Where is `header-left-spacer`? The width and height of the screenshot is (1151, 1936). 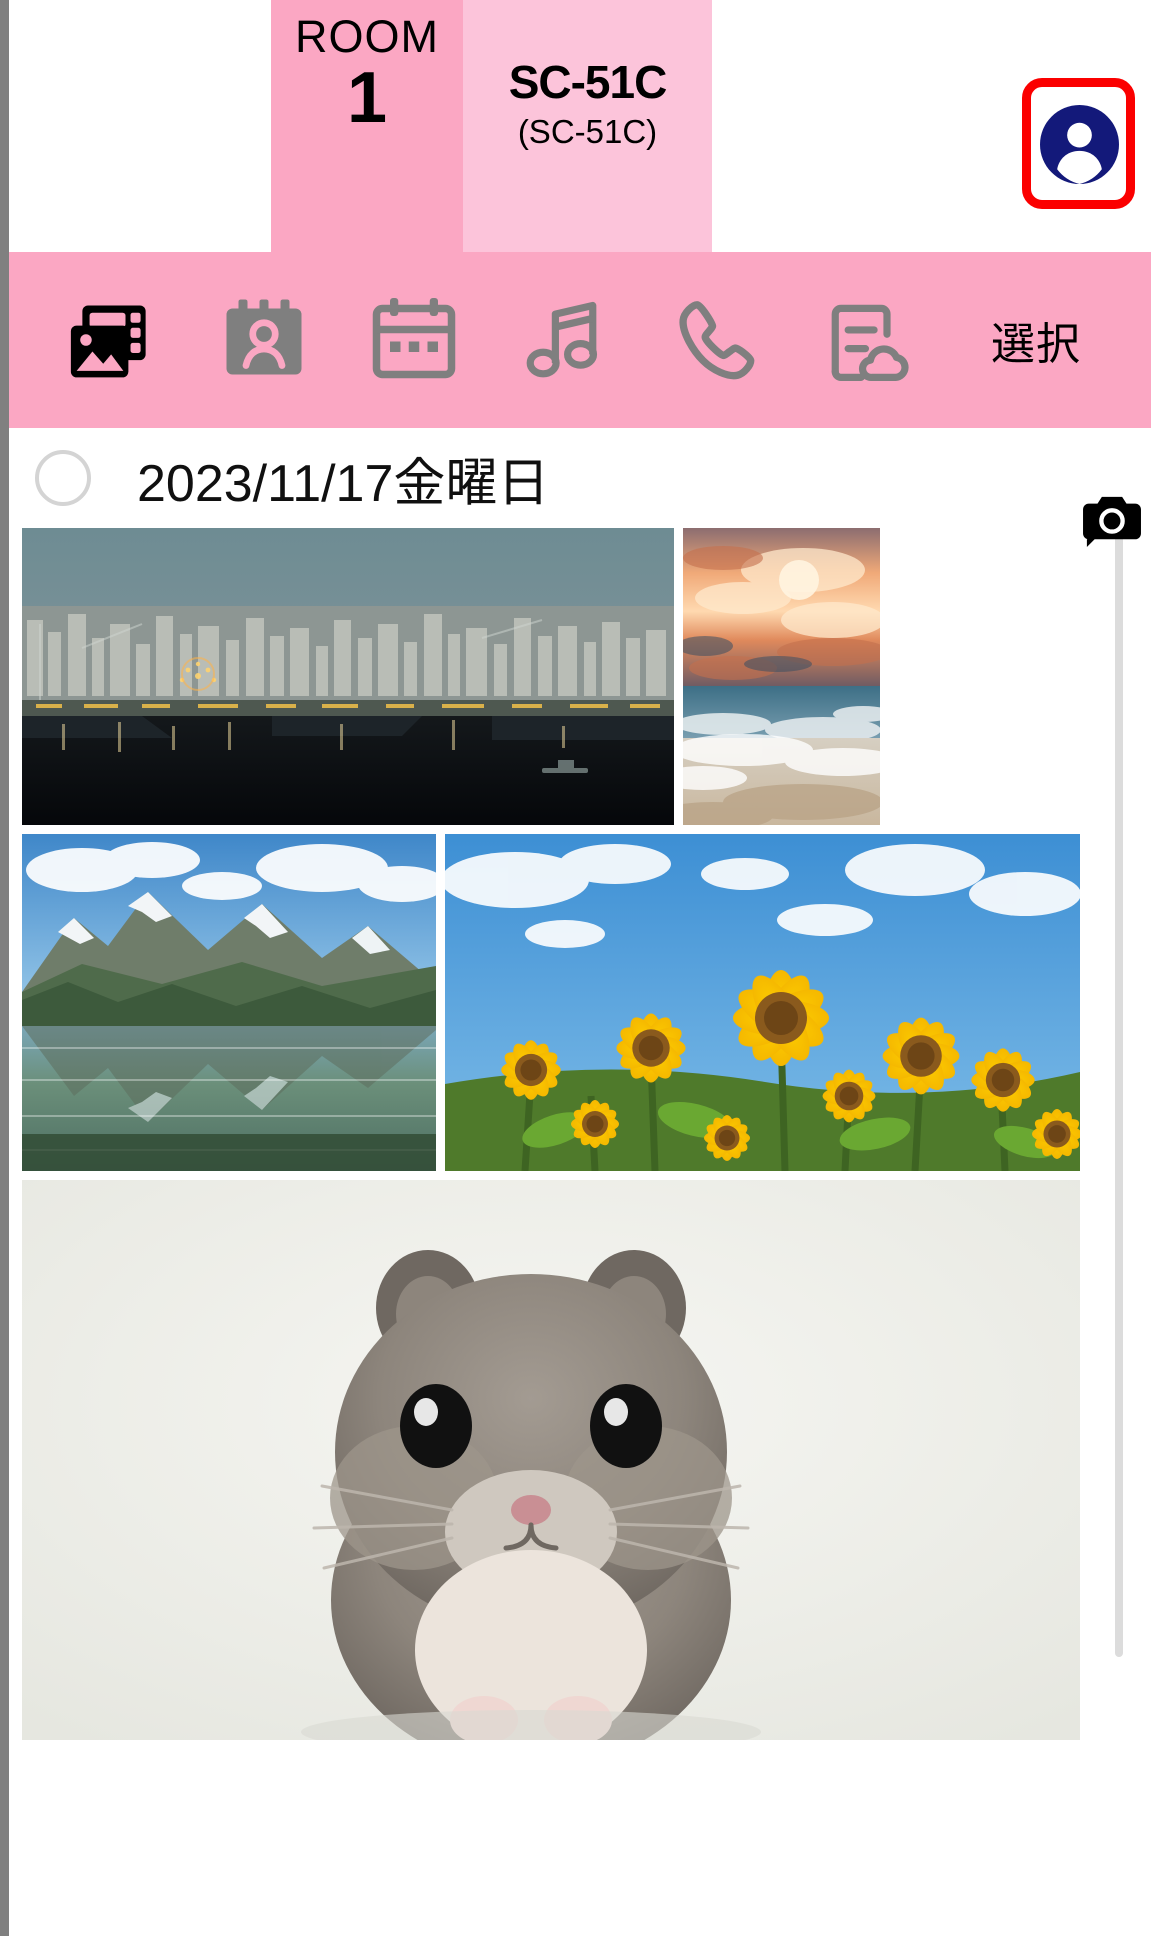
header-left-spacer is located at coordinates (140, 126).